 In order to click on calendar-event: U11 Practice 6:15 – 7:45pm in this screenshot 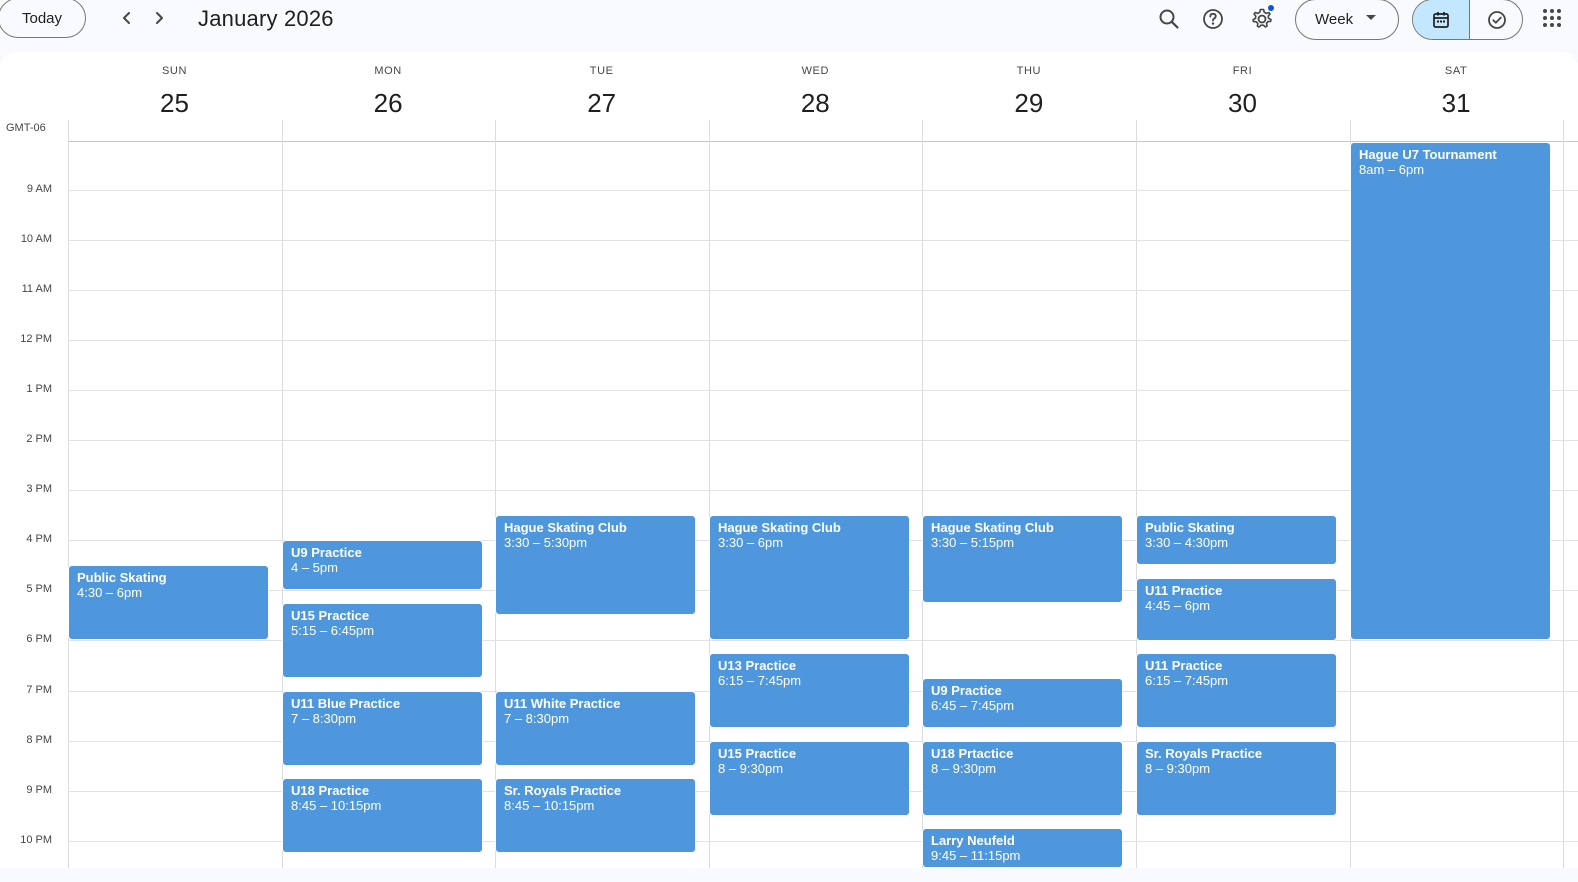, I will do `click(1236, 690)`.